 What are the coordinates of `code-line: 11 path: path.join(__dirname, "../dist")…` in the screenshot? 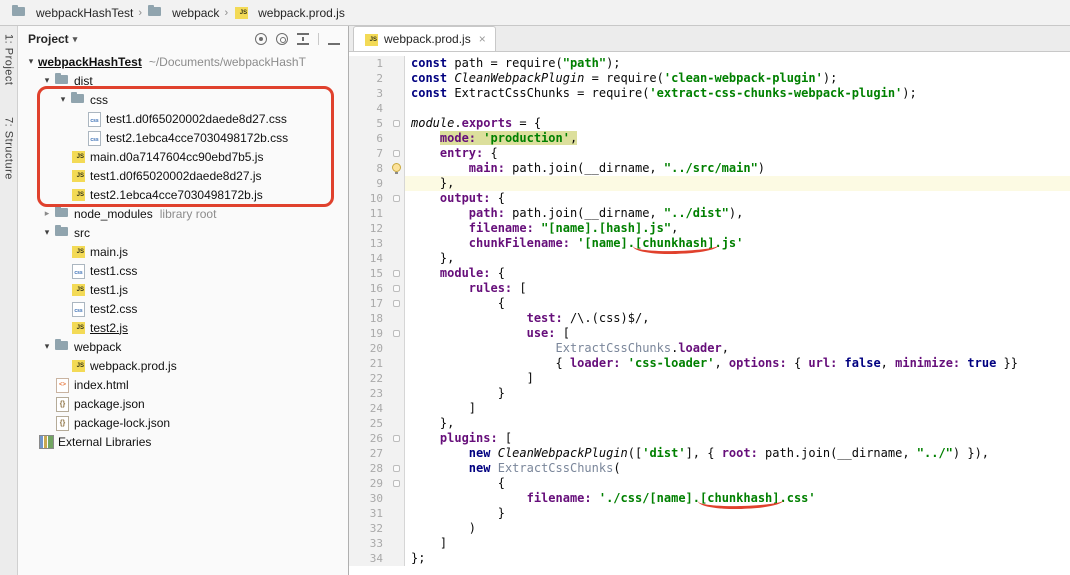 It's located at (709, 213).